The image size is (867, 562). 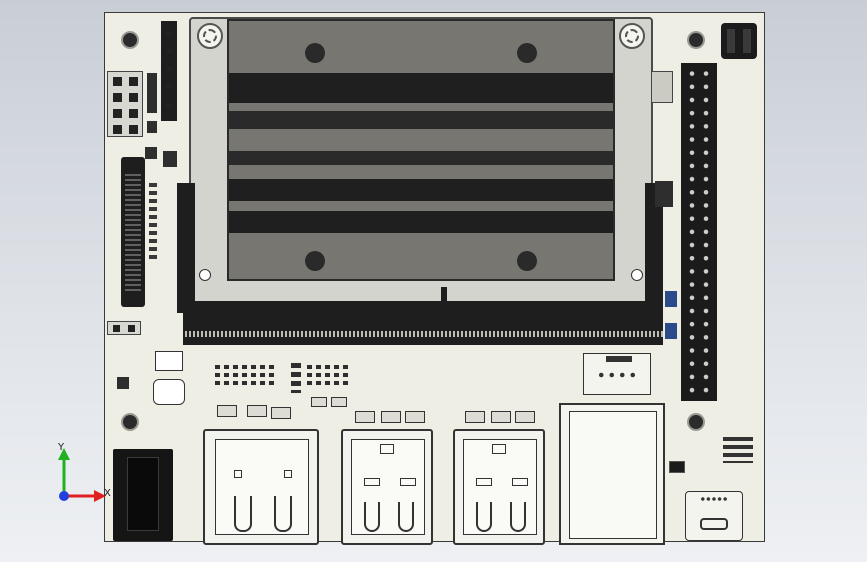 What do you see at coordinates (423, 334) in the screenshot?
I see `sodimm-pins` at bounding box center [423, 334].